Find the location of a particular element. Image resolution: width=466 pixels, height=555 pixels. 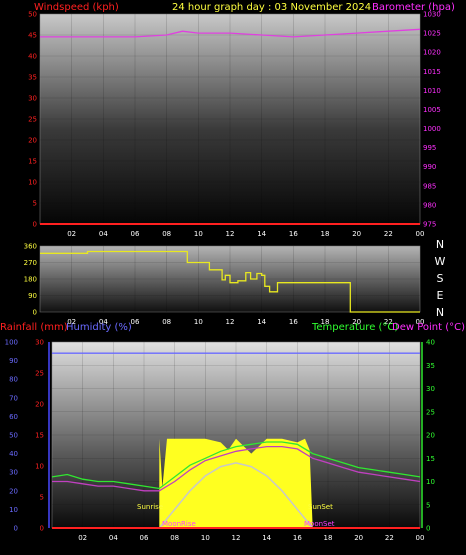

windspeed-tick: 5 is located at coordinates (35, 204).